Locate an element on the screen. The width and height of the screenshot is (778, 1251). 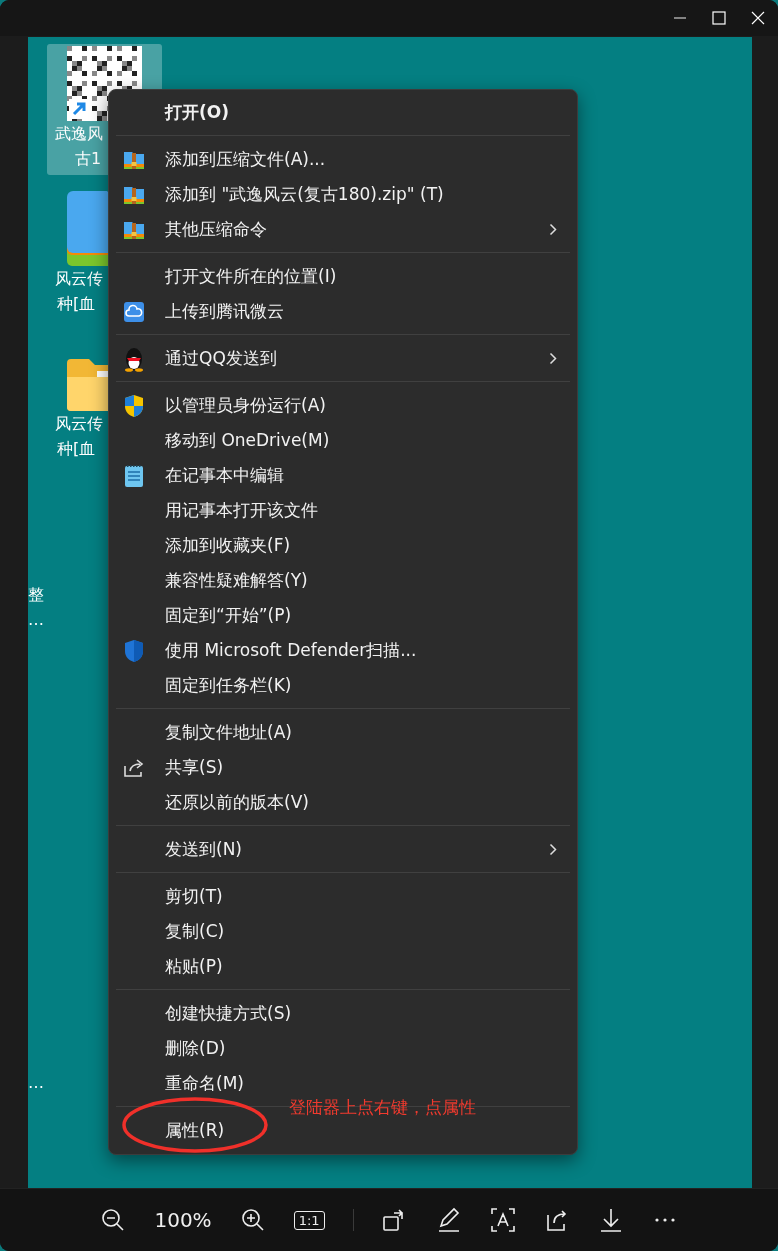
menu-item: 固定到任务栏(K) is located at coordinates (343, 685).